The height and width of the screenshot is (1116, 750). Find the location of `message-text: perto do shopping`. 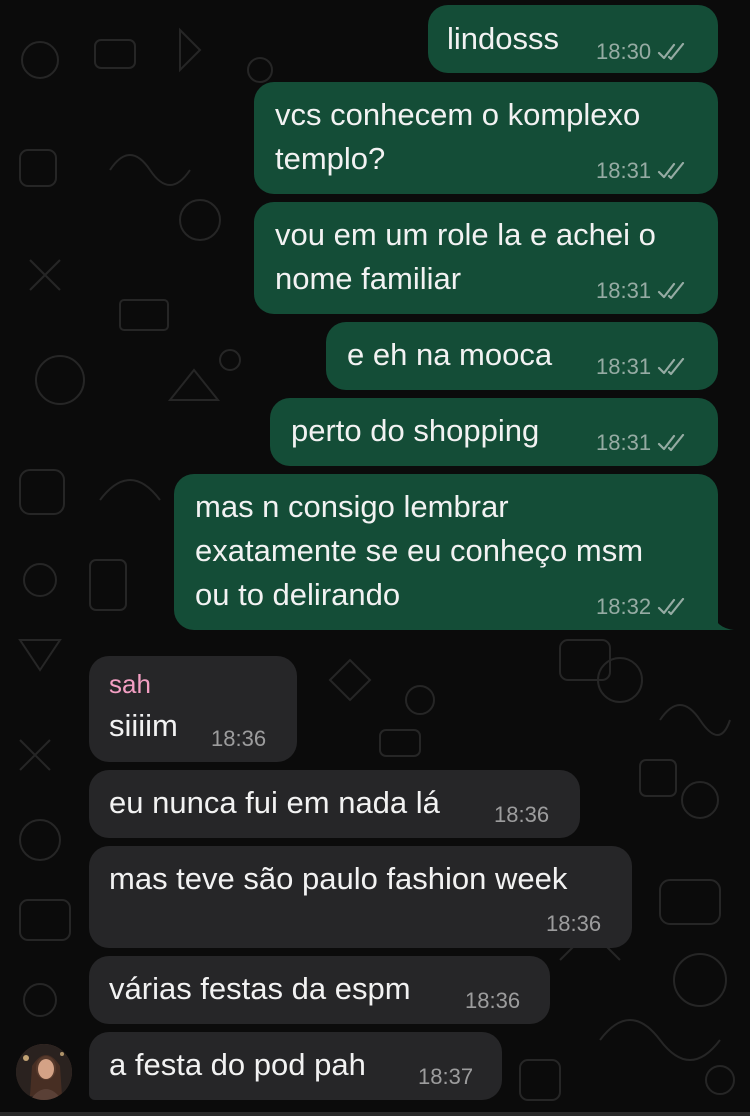

message-text: perto do shopping is located at coordinates (415, 430).